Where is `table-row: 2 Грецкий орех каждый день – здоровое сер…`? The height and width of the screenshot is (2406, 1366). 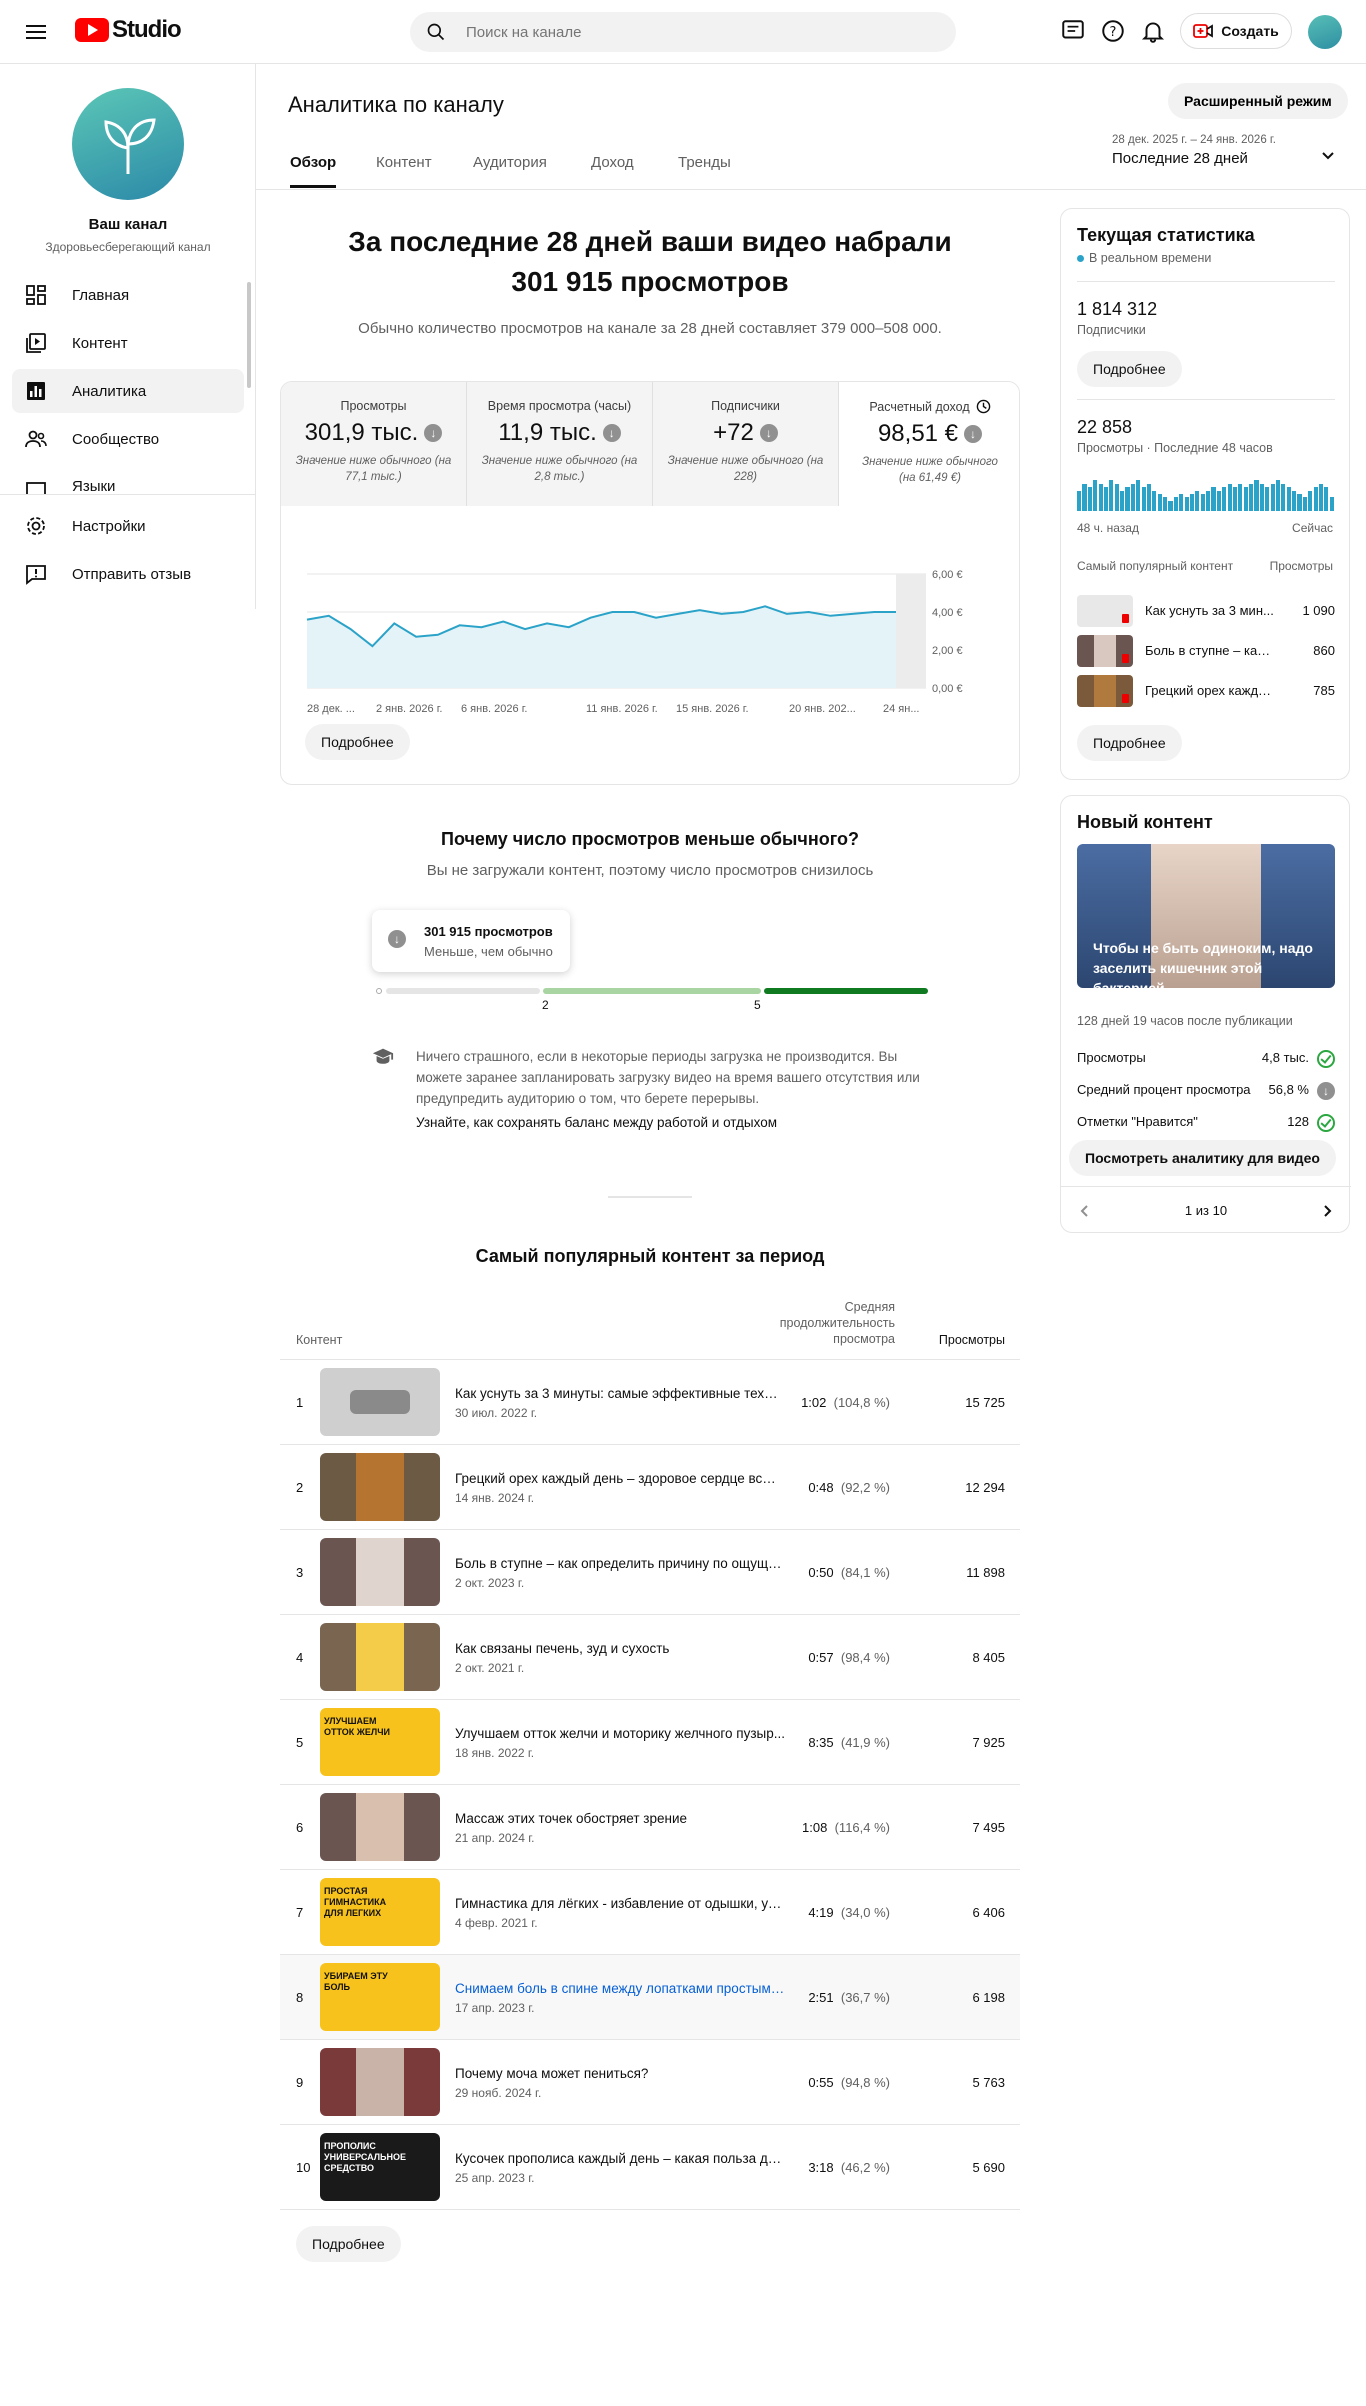
table-row: 2 Грецкий орех каждый день – здоровое сер… is located at coordinates (650, 1486).